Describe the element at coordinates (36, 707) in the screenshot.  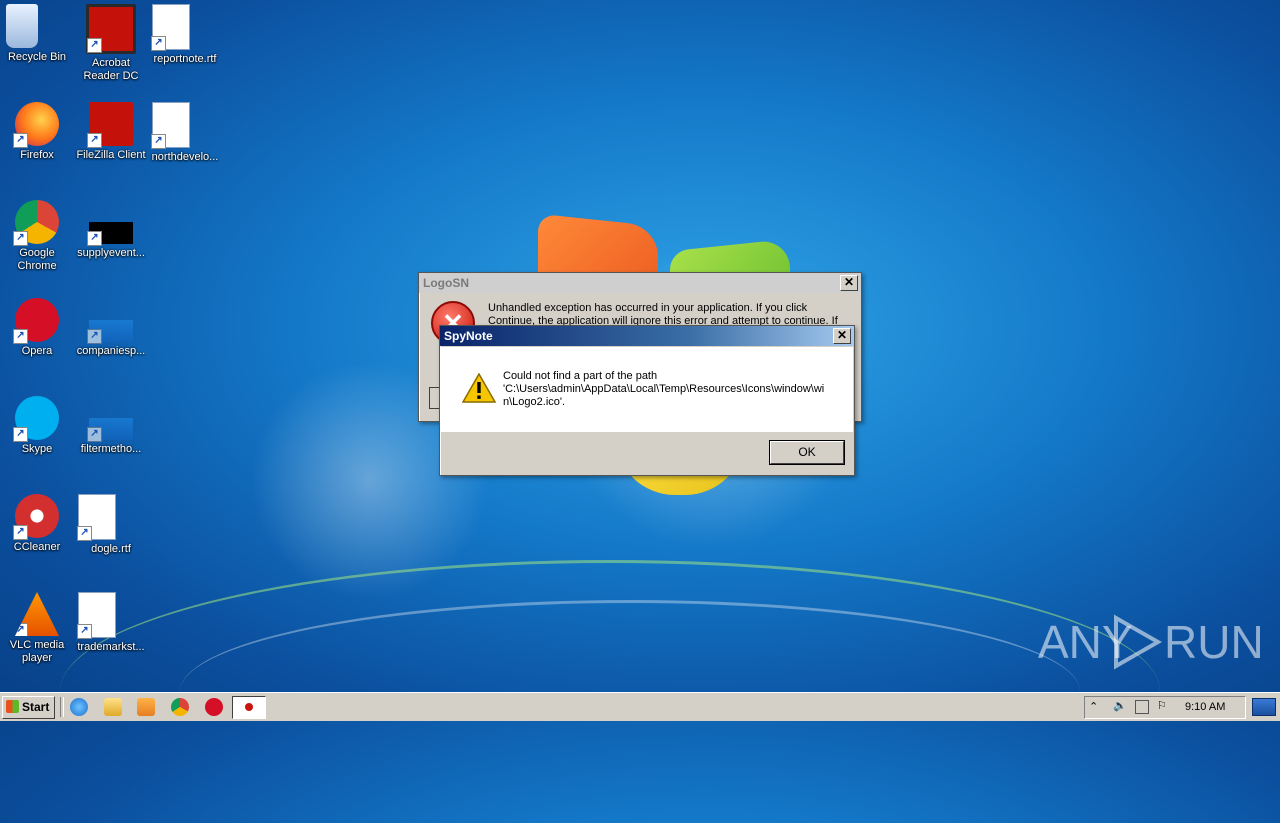
I see `start-label: Start` at that location.